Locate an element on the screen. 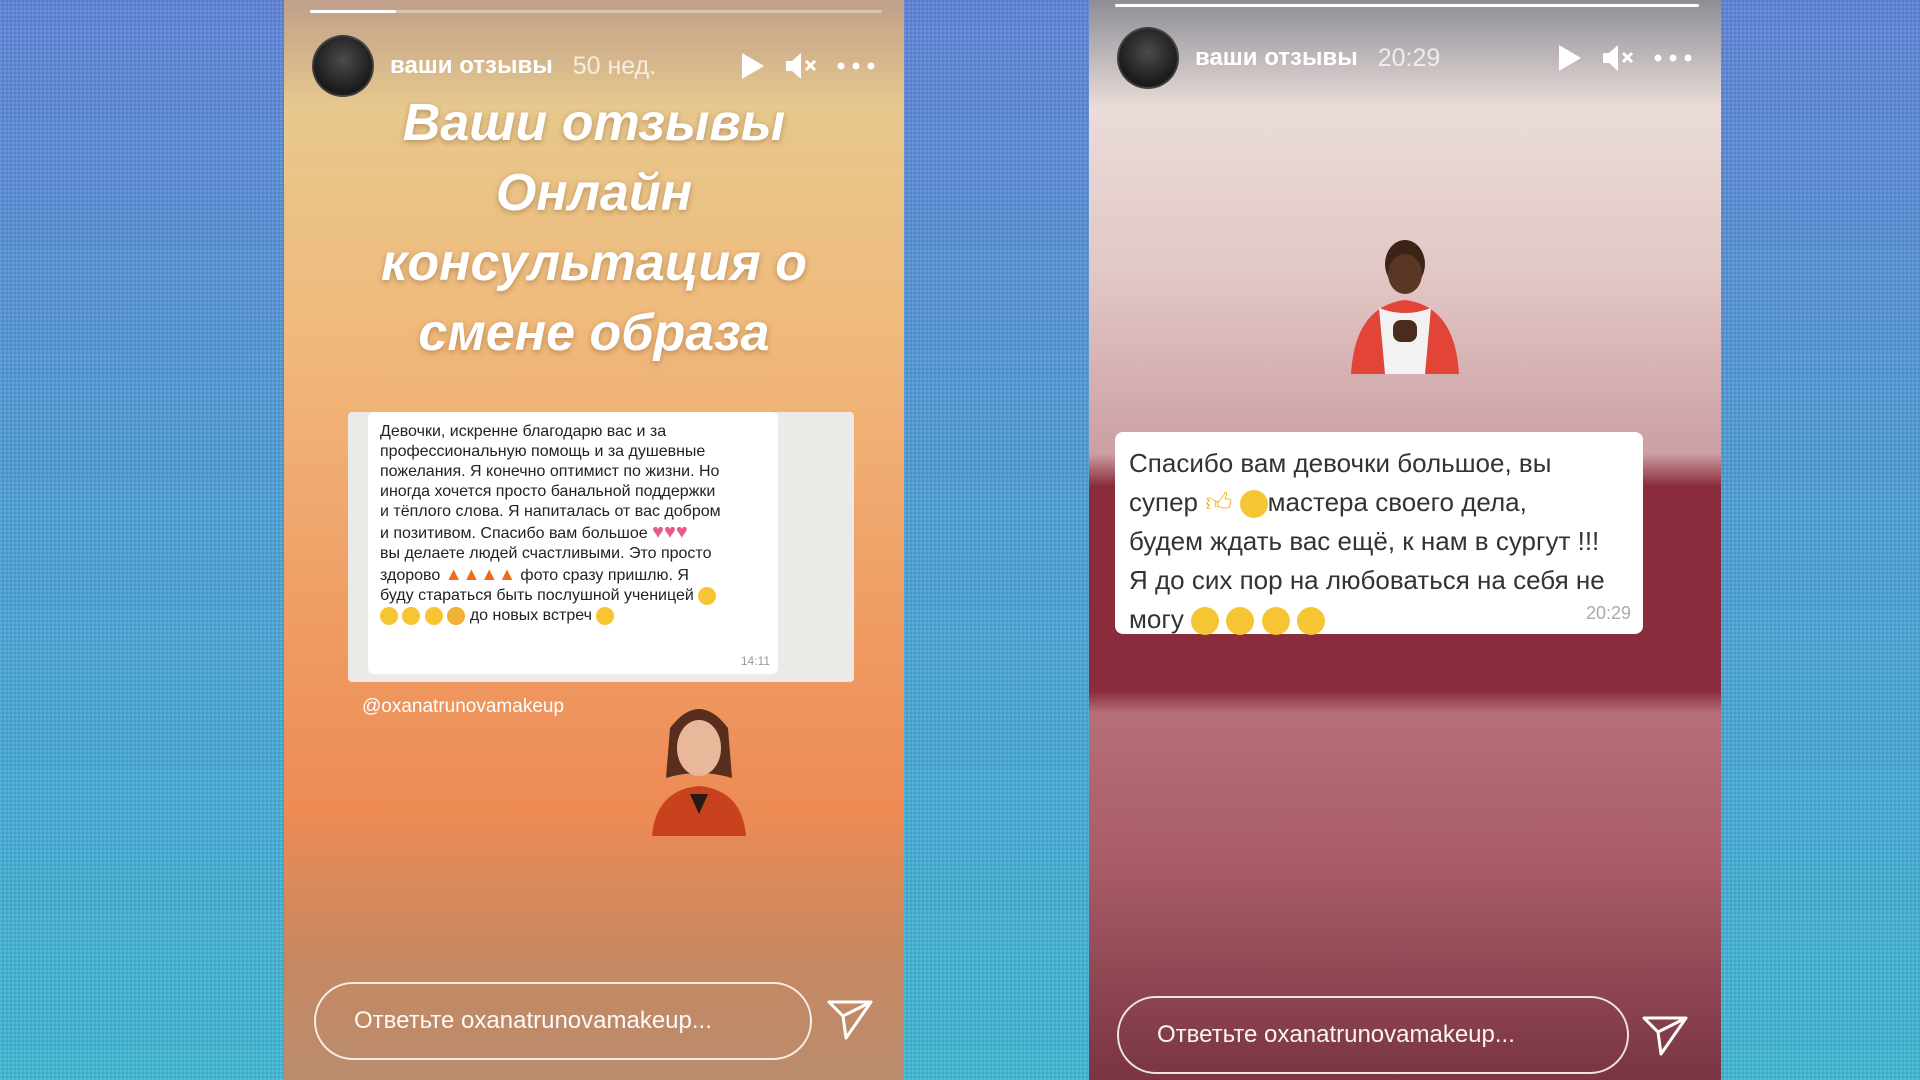 The image size is (1920, 1080). message-line: Я до сих пор на любоваться на себя не is located at coordinates (1367, 580).